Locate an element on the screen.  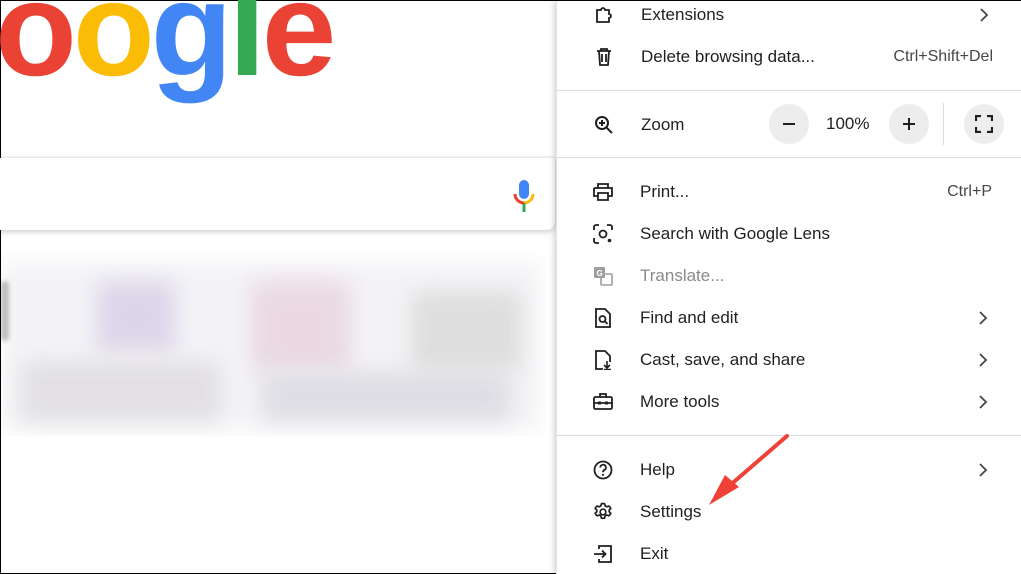
zoom-in-button is located at coordinates (909, 124).